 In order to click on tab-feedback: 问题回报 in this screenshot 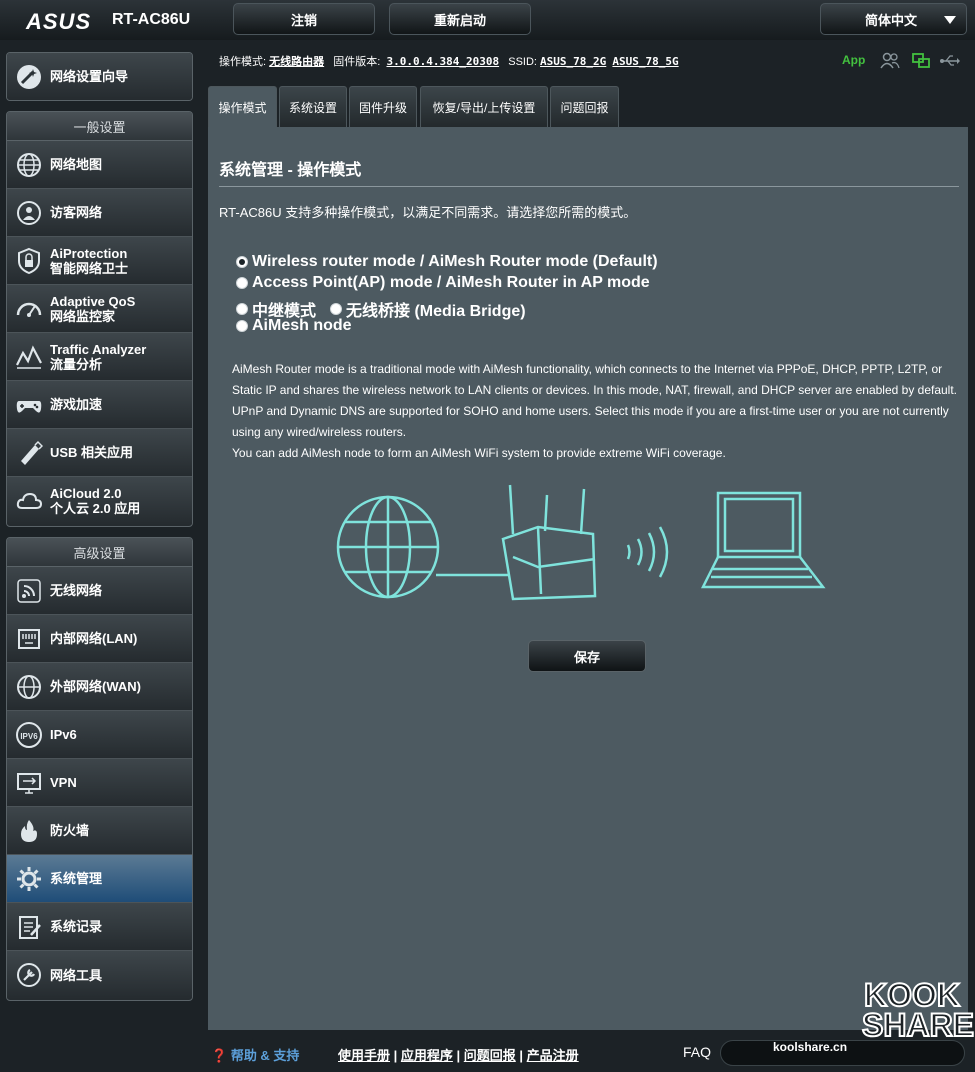, I will do `click(584, 106)`.